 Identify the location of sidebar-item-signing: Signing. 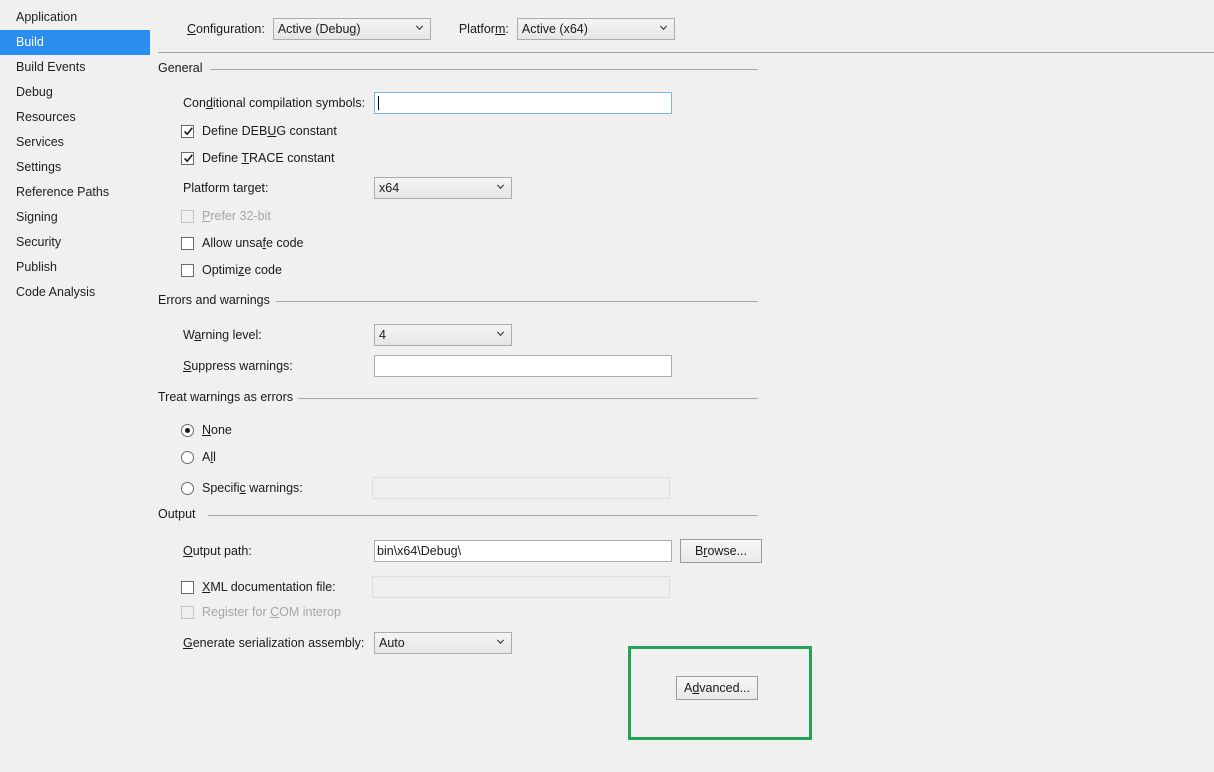
(29, 217).